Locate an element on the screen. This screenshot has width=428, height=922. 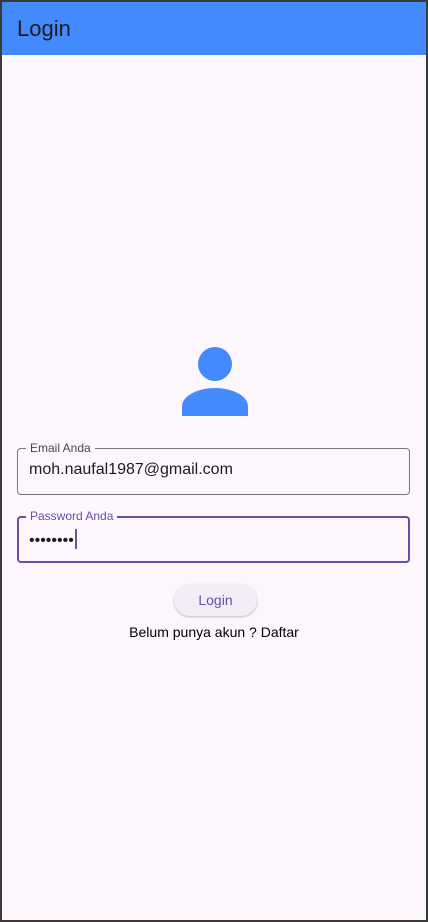
password-field-label: Password Anda is located at coordinates (72, 516).